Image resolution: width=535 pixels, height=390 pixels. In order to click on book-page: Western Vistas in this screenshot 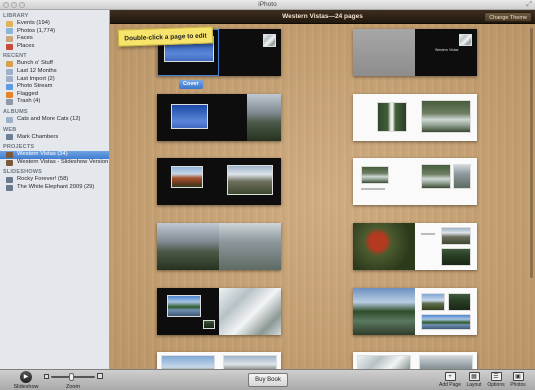, I will do `click(446, 52)`.